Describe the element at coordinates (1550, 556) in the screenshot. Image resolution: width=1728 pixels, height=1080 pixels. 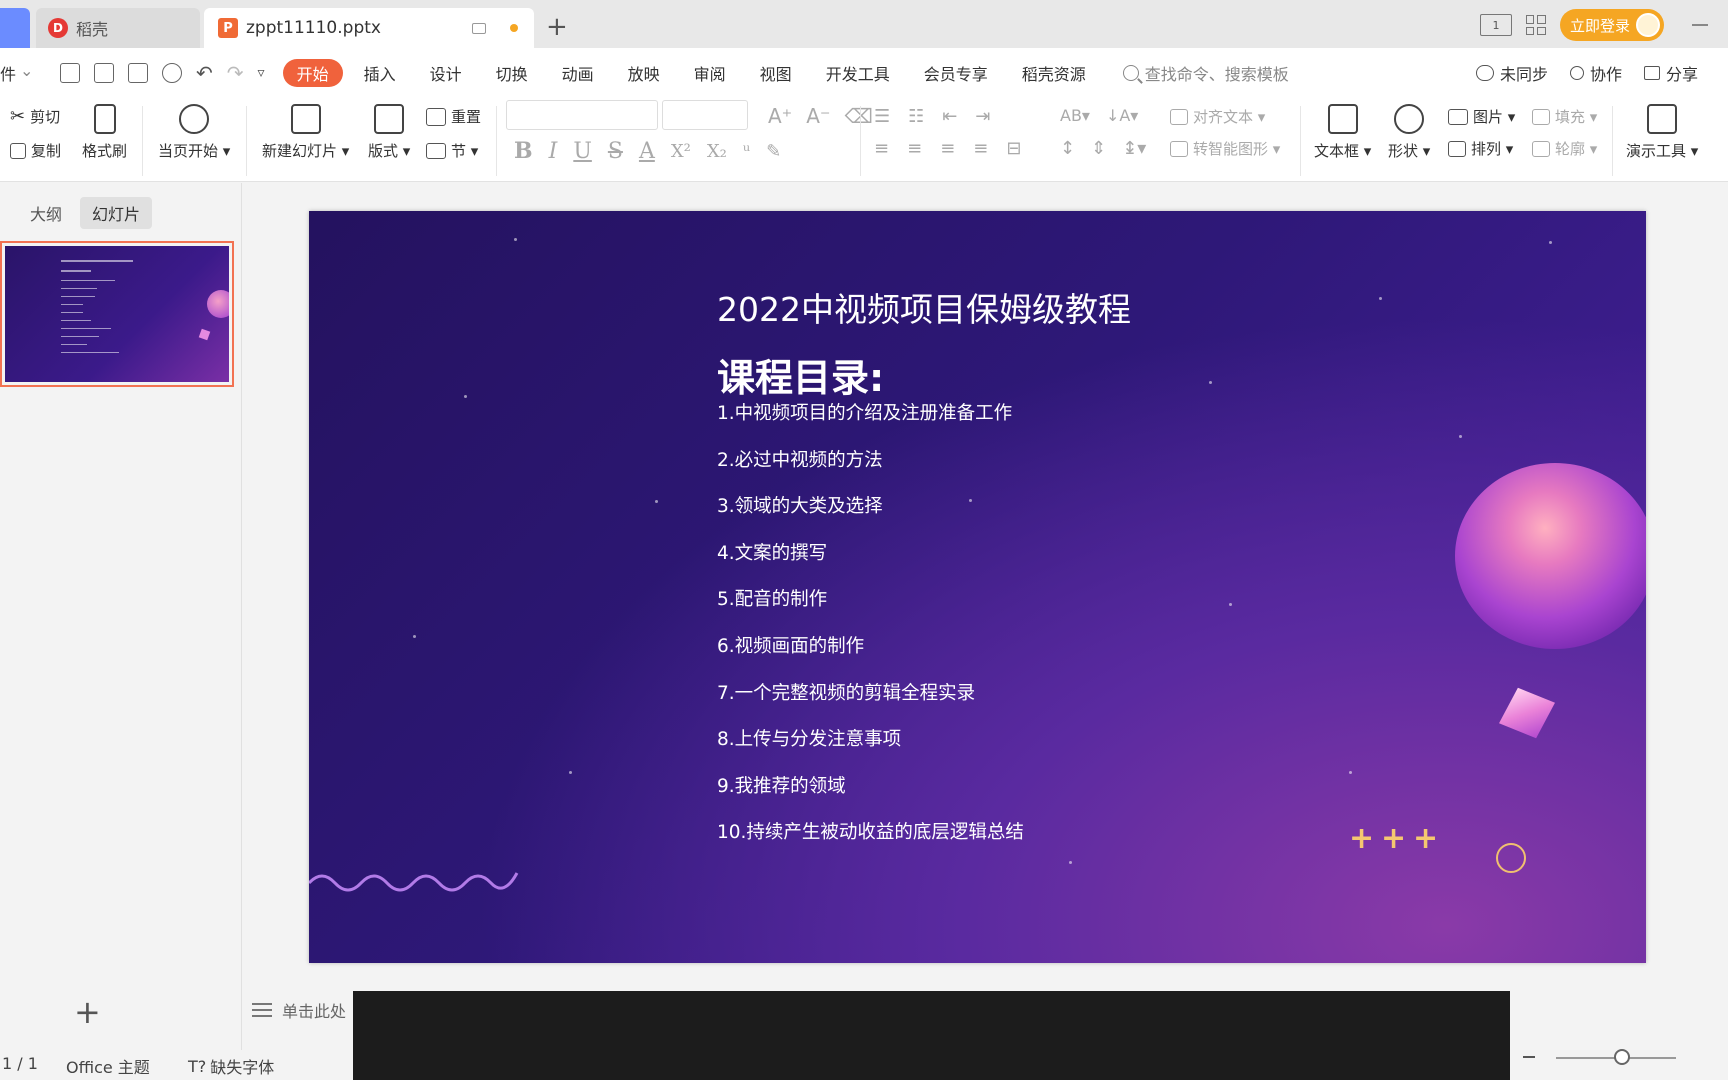
I see `planet-sphere-decoration` at that location.